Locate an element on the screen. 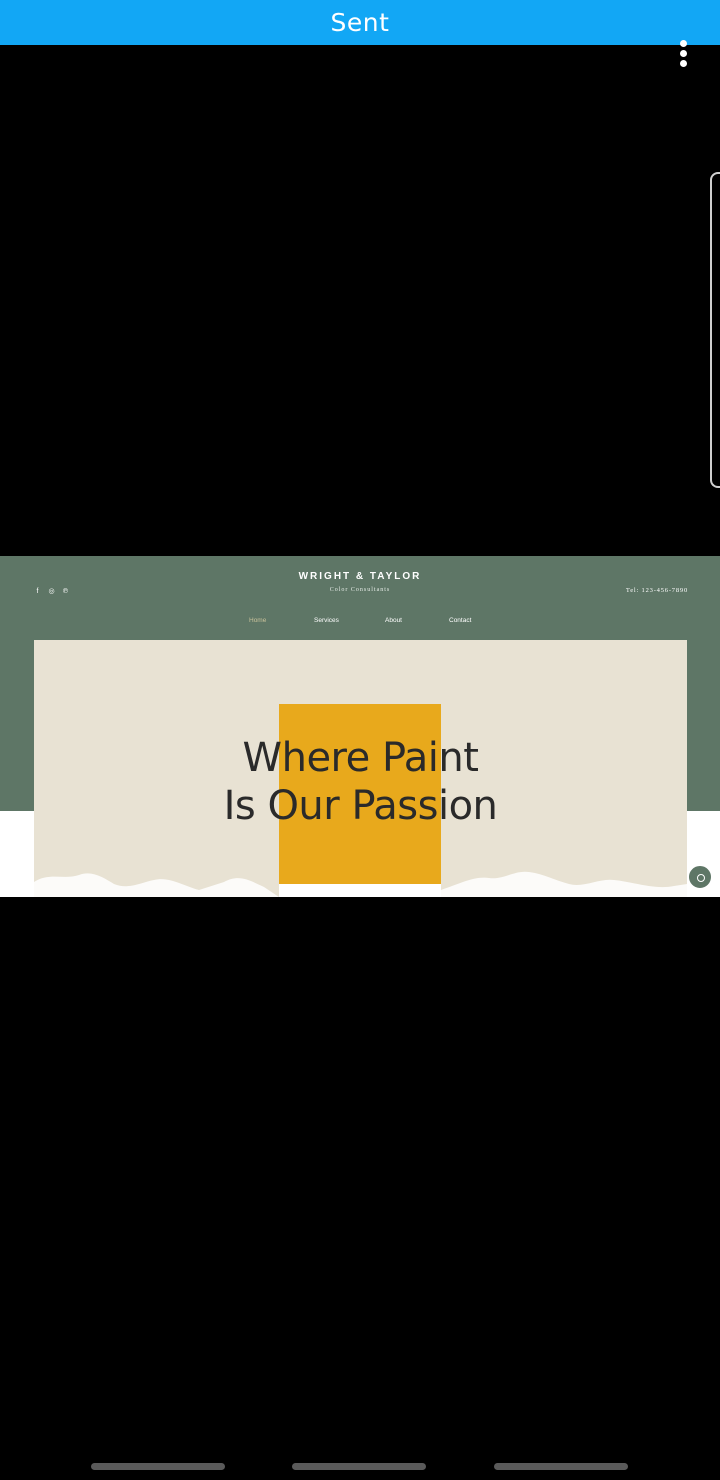 Image resolution: width=720 pixels, height=1480 pixels. chat-icon is located at coordinates (700, 877).